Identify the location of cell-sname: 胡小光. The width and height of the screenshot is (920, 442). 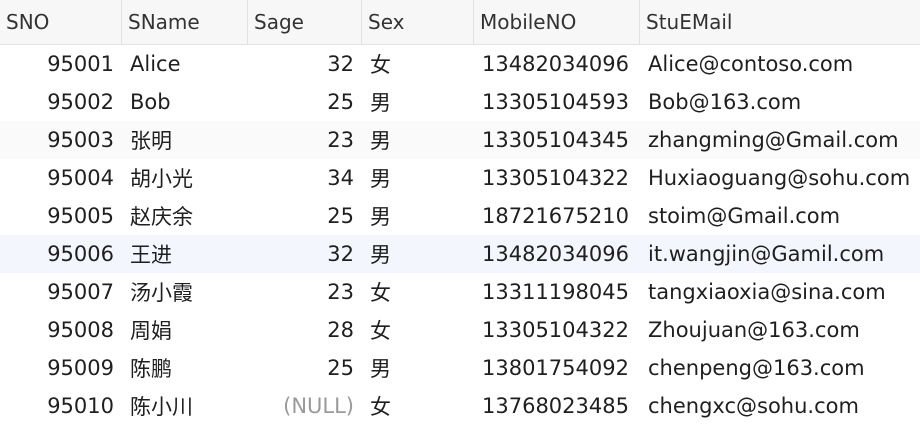
(185, 178).